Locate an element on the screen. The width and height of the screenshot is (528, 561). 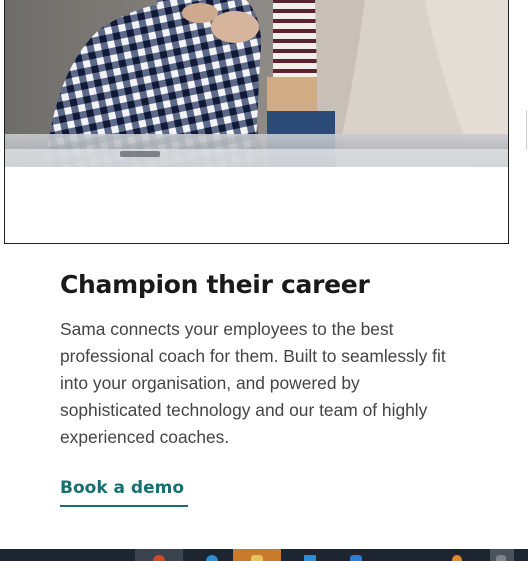
show-desktop-button is located at coordinates (502, 555).